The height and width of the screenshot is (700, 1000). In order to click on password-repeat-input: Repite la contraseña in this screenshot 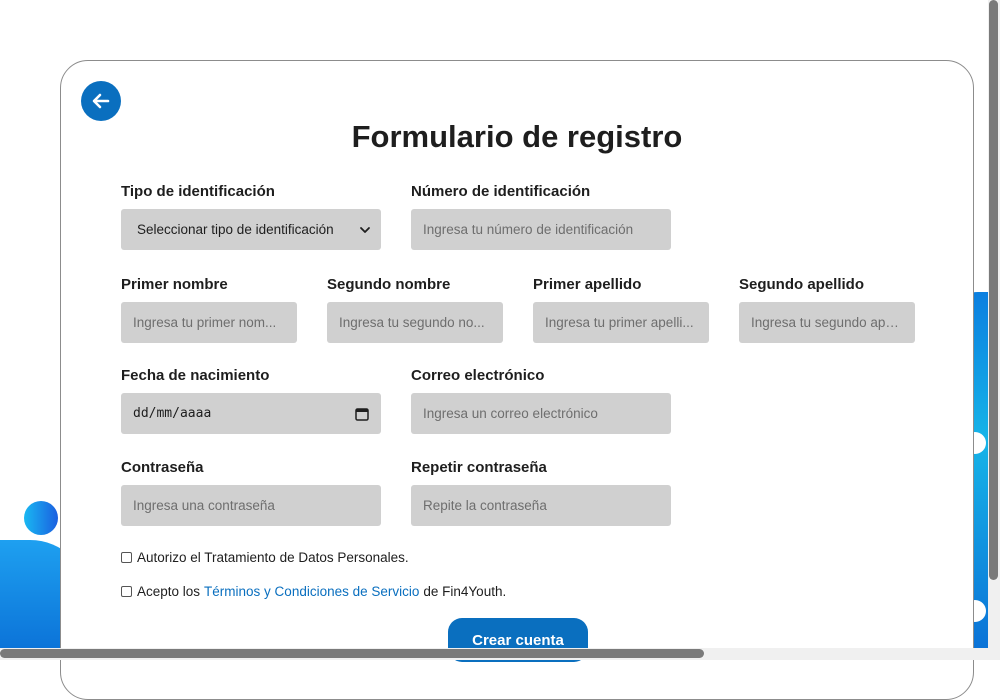, I will do `click(541, 505)`.